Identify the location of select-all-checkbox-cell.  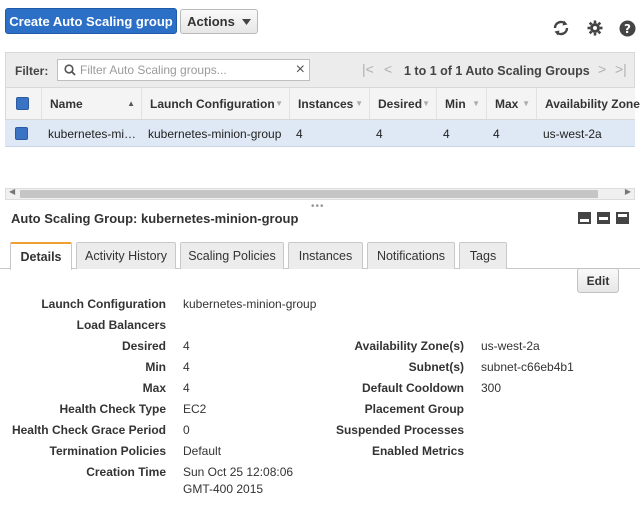
(23, 103).